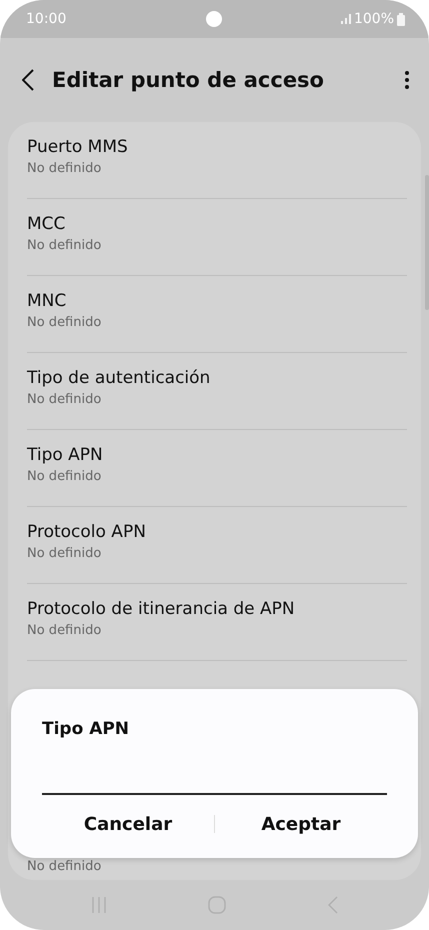 Image resolution: width=429 pixels, height=930 pixels. What do you see at coordinates (217, 301) in the screenshot?
I see `setting-title: MNC` at bounding box center [217, 301].